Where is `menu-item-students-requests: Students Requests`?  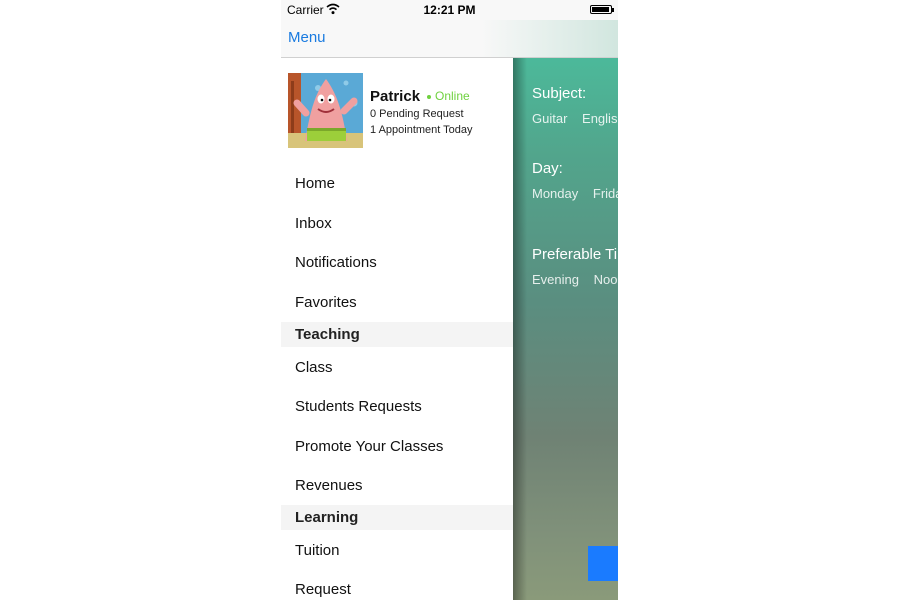 menu-item-students-requests: Students Requests is located at coordinates (358, 406).